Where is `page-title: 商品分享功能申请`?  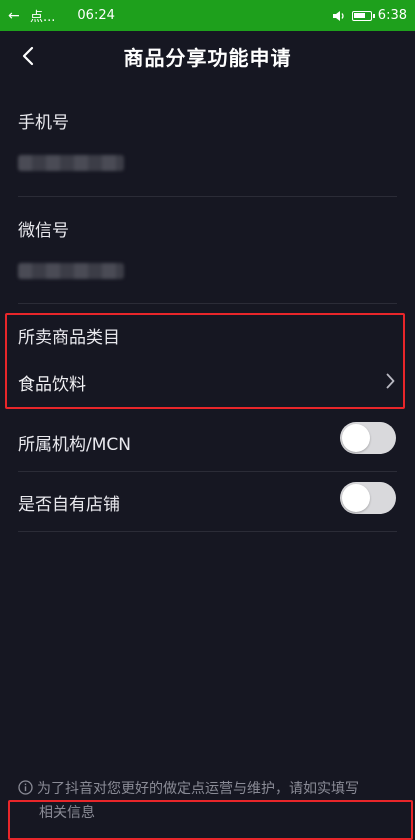
page-title: 商品分享功能申请 is located at coordinates (207, 57).